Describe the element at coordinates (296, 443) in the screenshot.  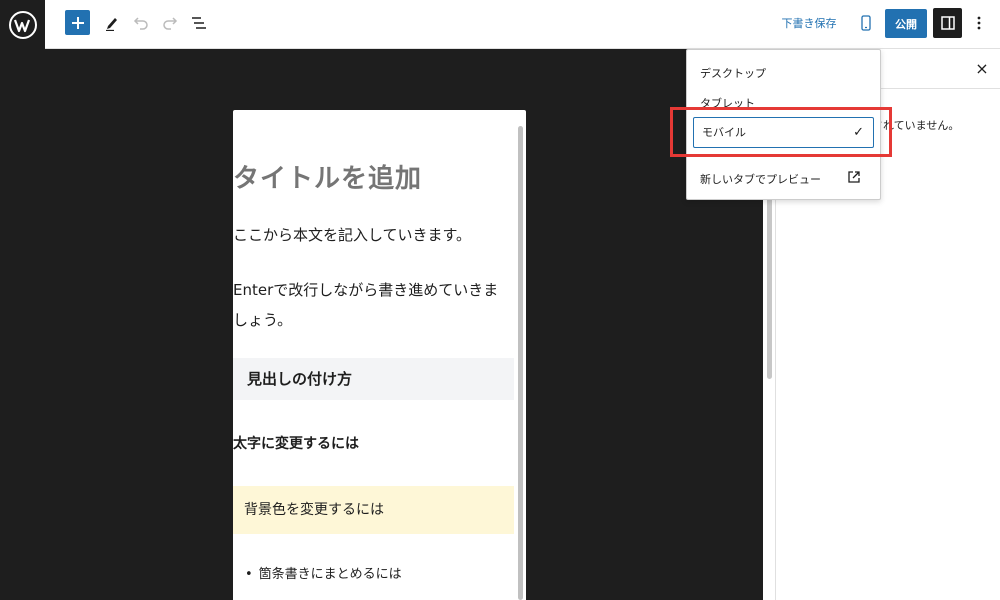
I see `bold-paragraph-block: 太字に変更するには` at that location.